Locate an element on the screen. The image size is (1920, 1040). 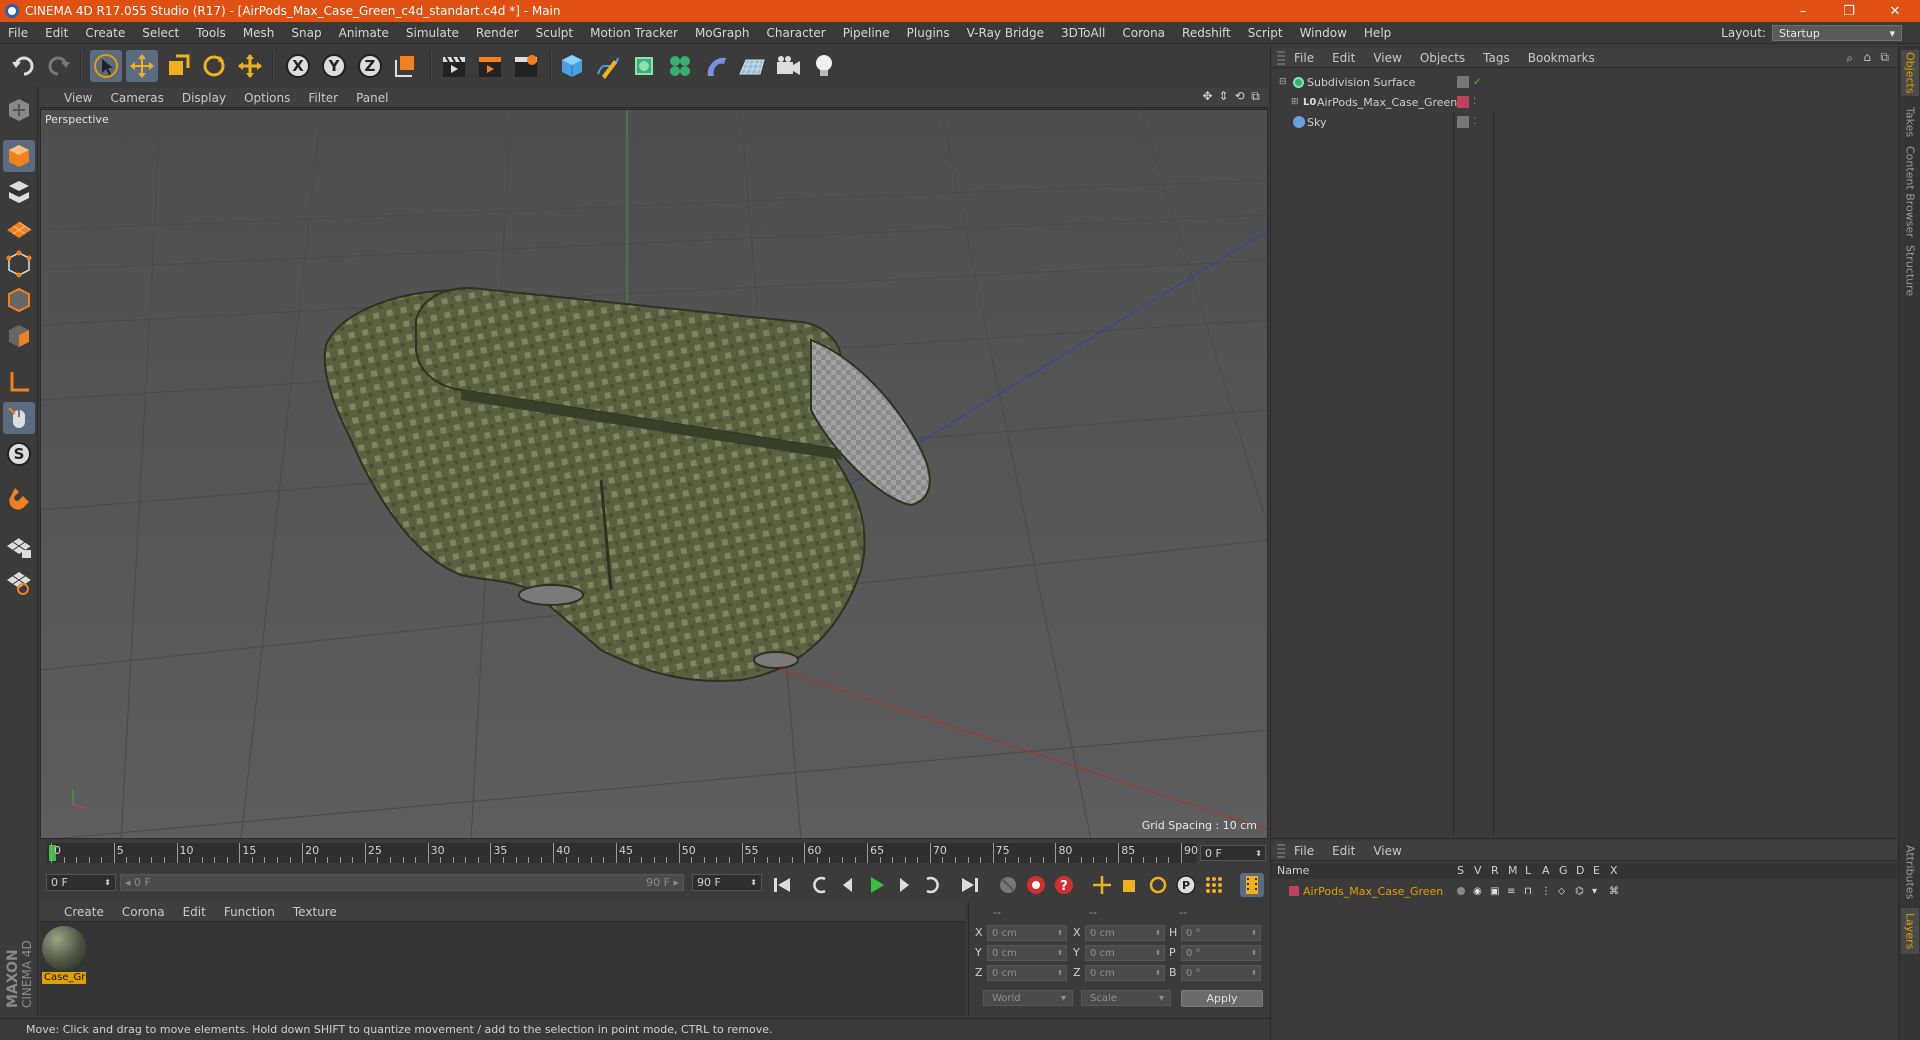
layer-color-swatch is located at coordinates (1294, 891).